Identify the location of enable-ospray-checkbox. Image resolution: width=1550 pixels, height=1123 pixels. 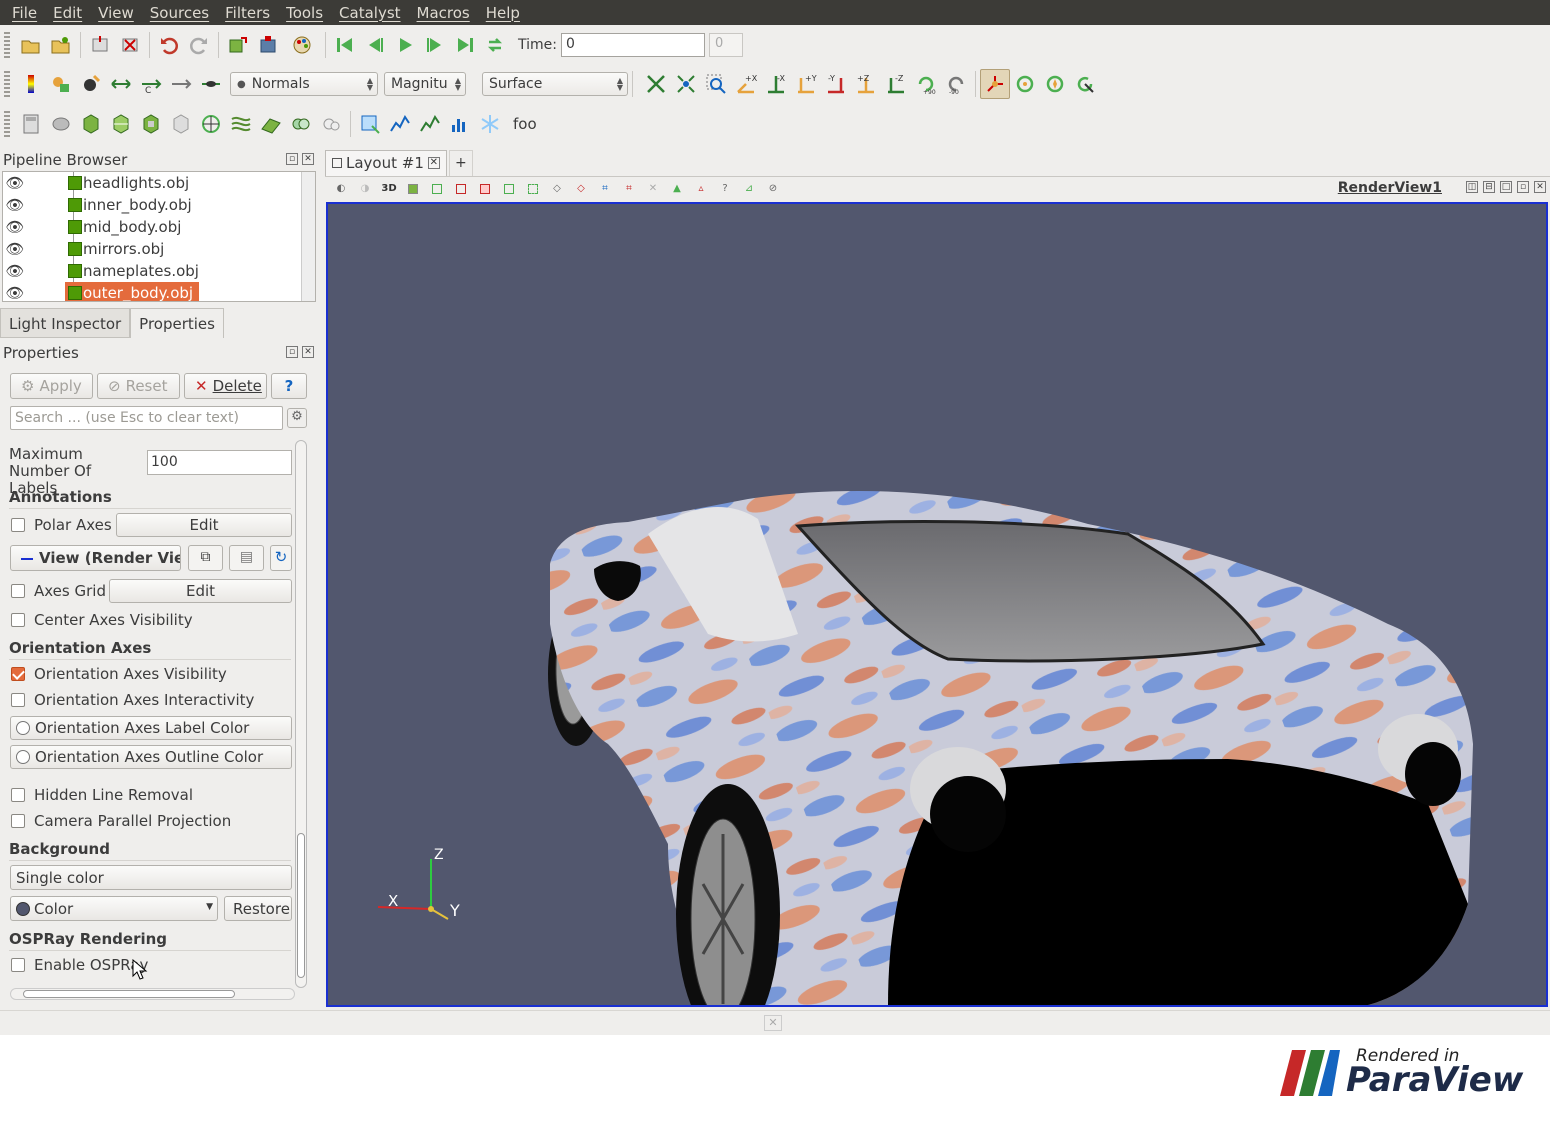
(18, 965).